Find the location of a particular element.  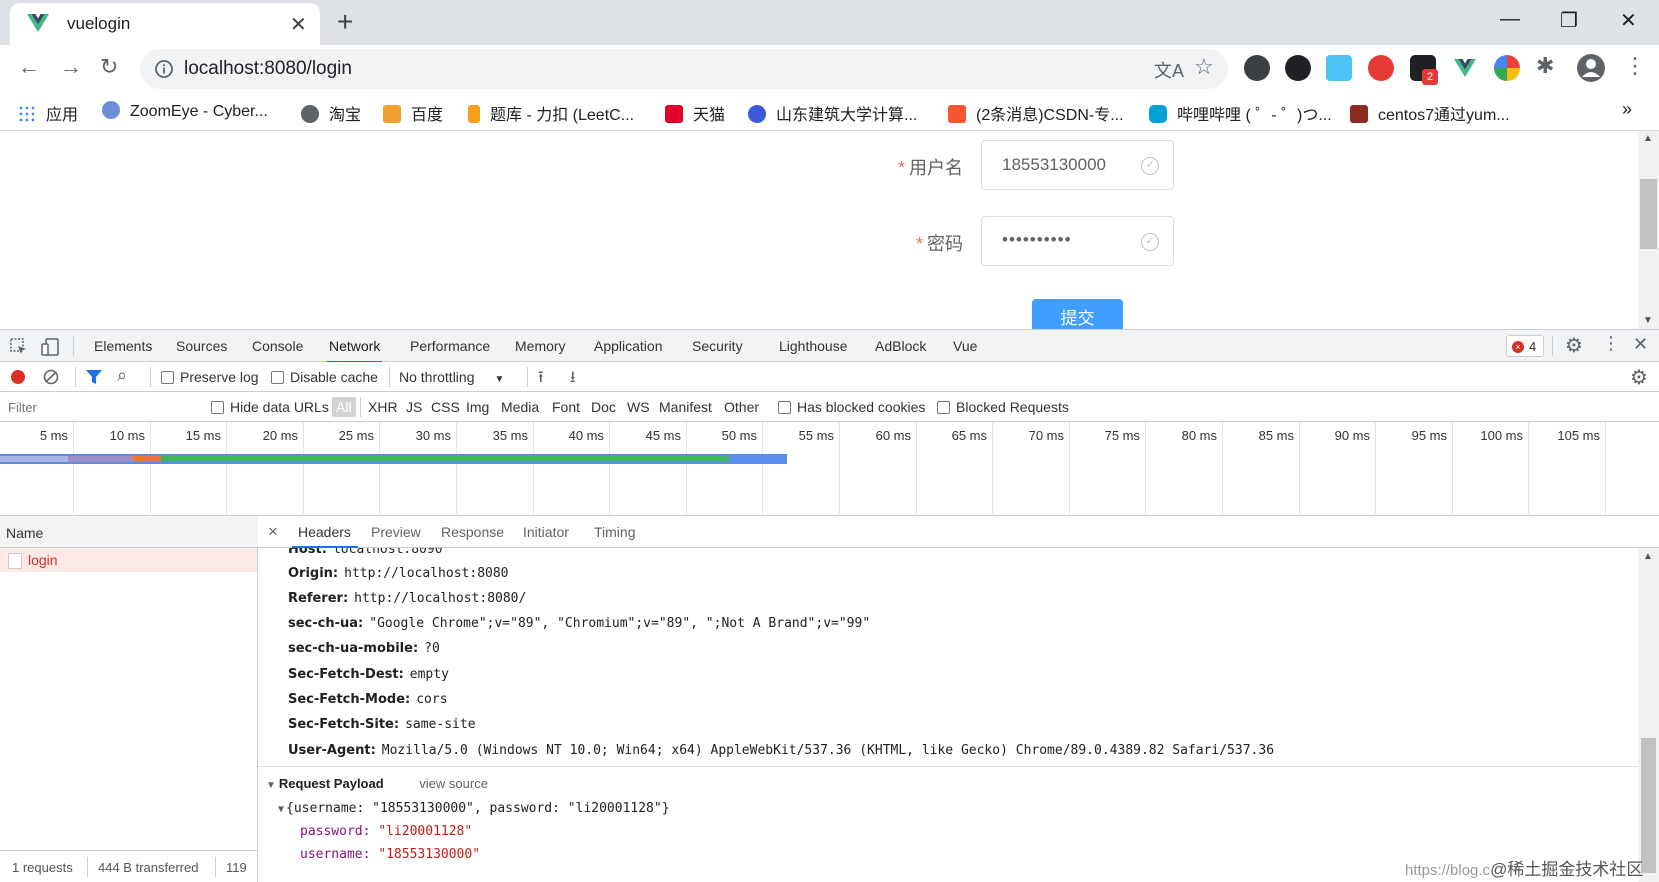

bookmark-baidu: 百度 is located at coordinates (413, 113).